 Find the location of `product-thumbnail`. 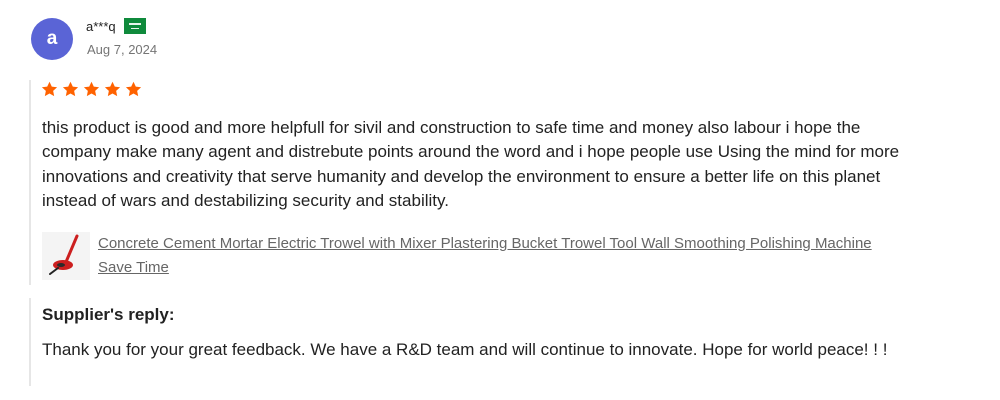

product-thumbnail is located at coordinates (66, 256).